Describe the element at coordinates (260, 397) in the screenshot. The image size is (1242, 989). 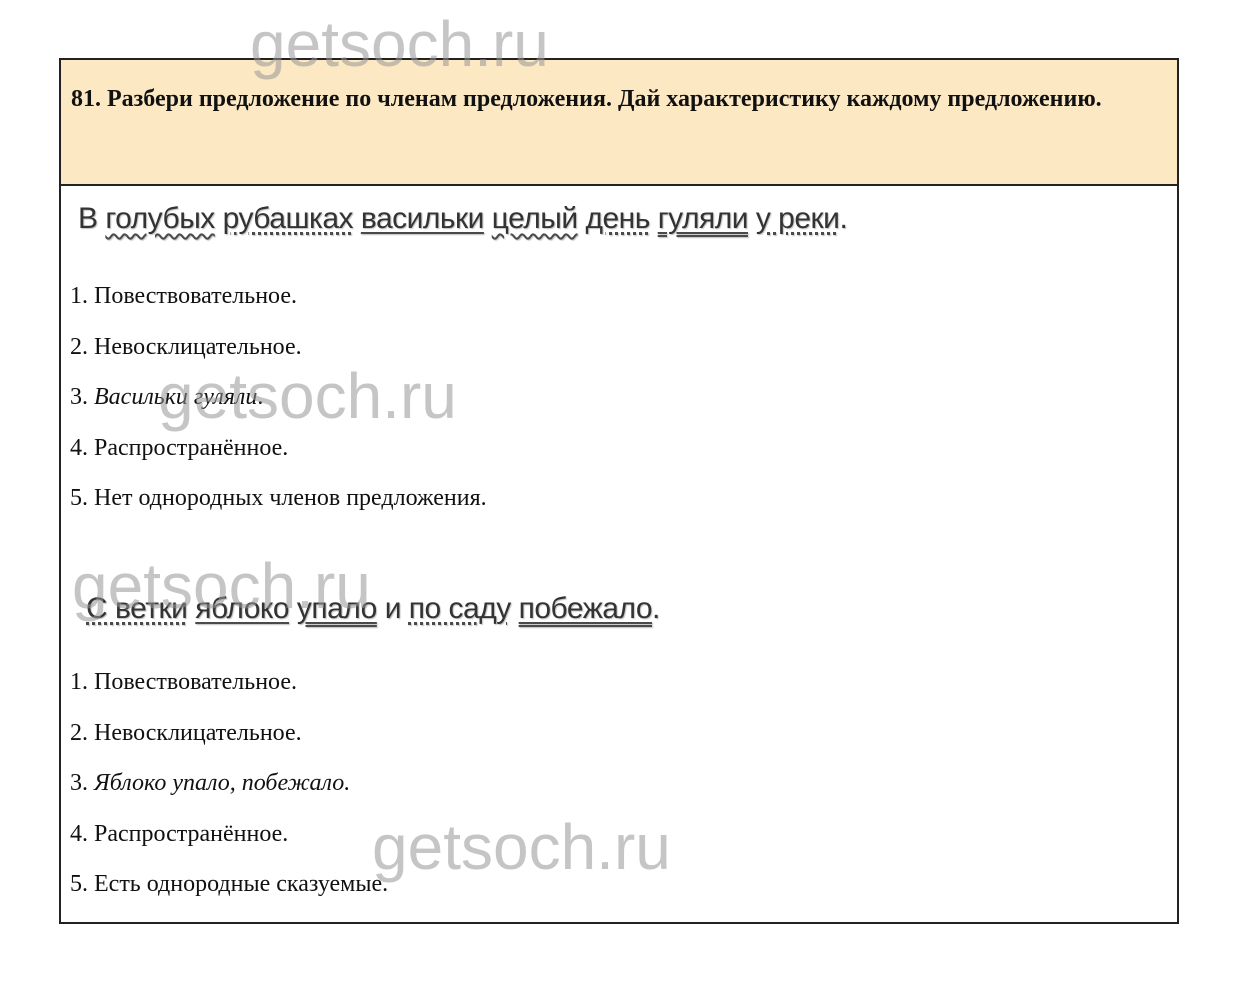
I see `analysis-tail: .` at that location.